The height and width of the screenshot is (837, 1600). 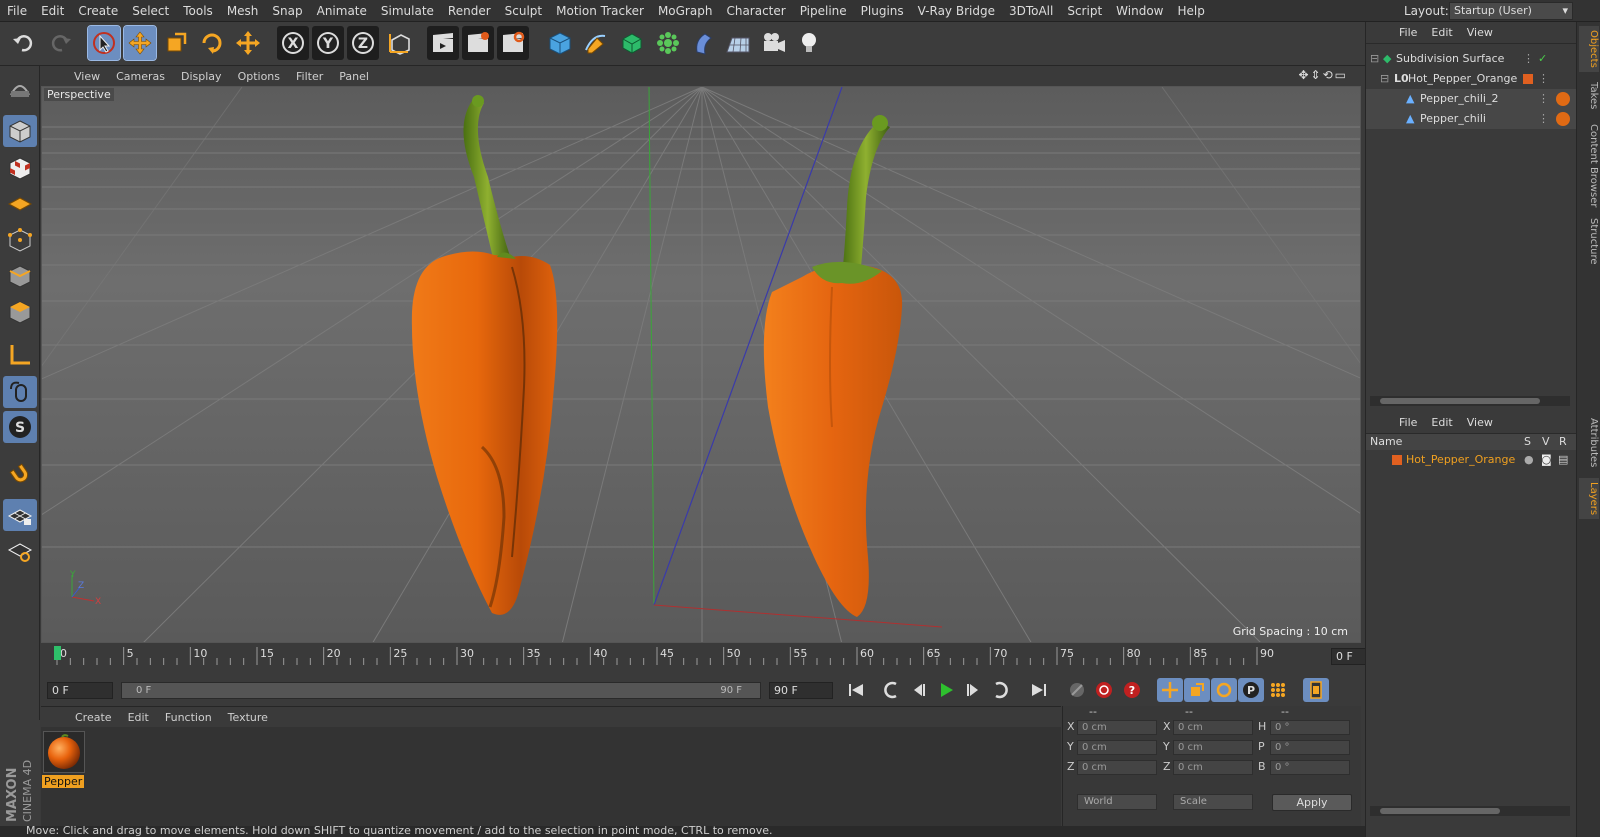 What do you see at coordinates (259, 76) in the screenshot?
I see `viewport-menu-options: Options` at bounding box center [259, 76].